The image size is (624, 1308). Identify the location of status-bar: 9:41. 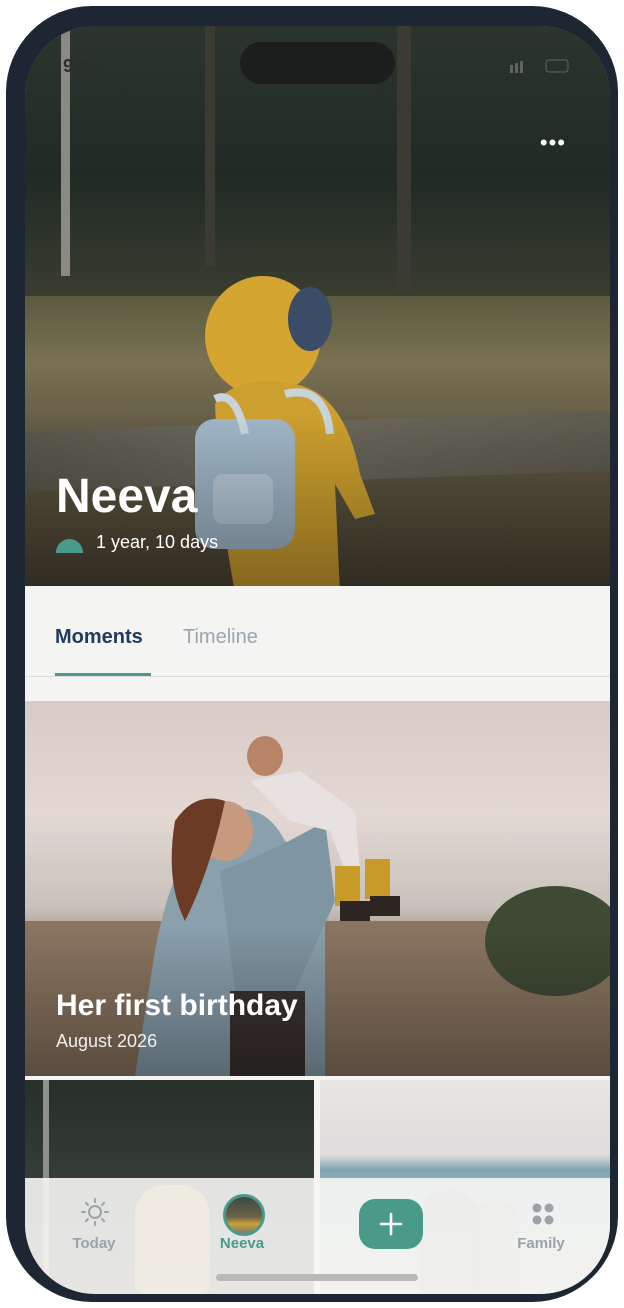
(317, 66).